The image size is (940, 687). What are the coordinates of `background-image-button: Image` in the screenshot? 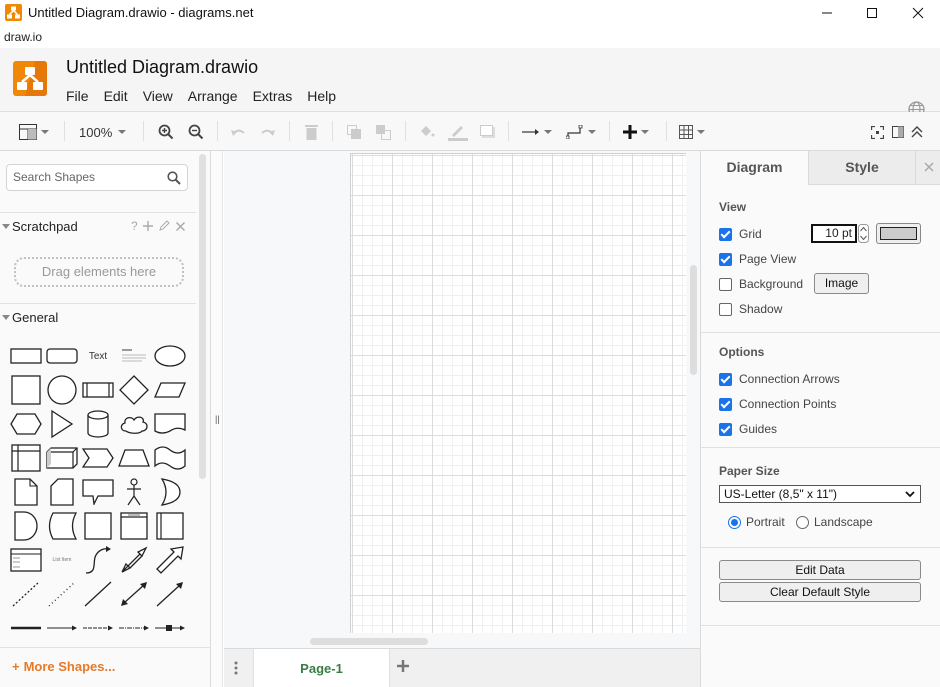 It's located at (841, 283).